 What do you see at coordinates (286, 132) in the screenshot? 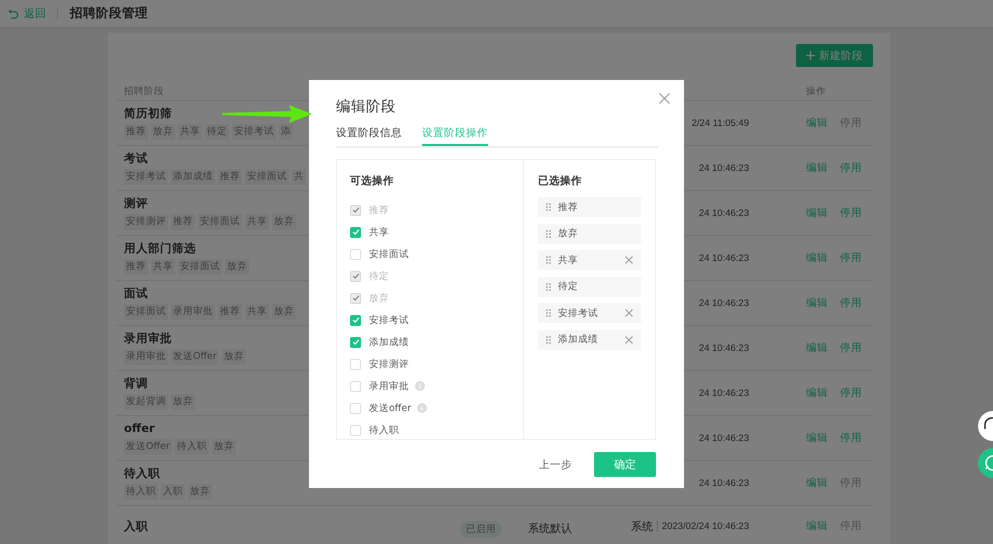
I see `action-tag: 添` at bounding box center [286, 132].